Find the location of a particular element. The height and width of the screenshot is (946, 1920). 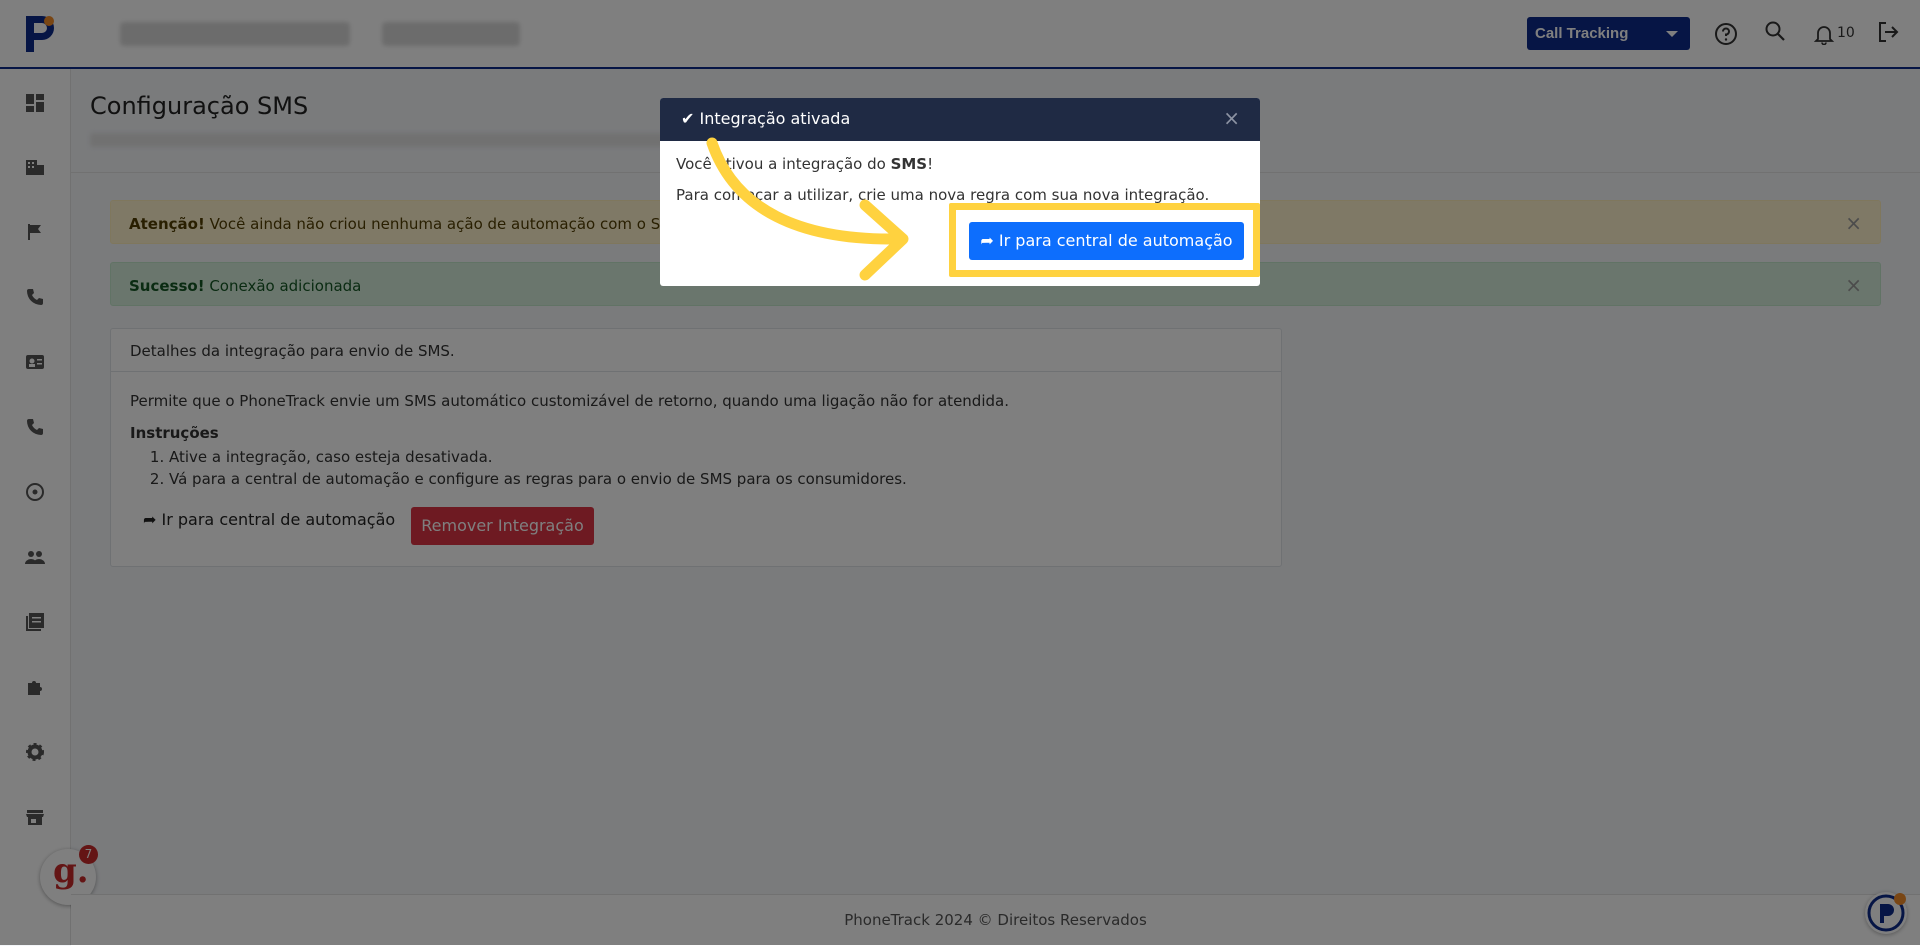

modal-title: Integração ativada is located at coordinates (775, 118).